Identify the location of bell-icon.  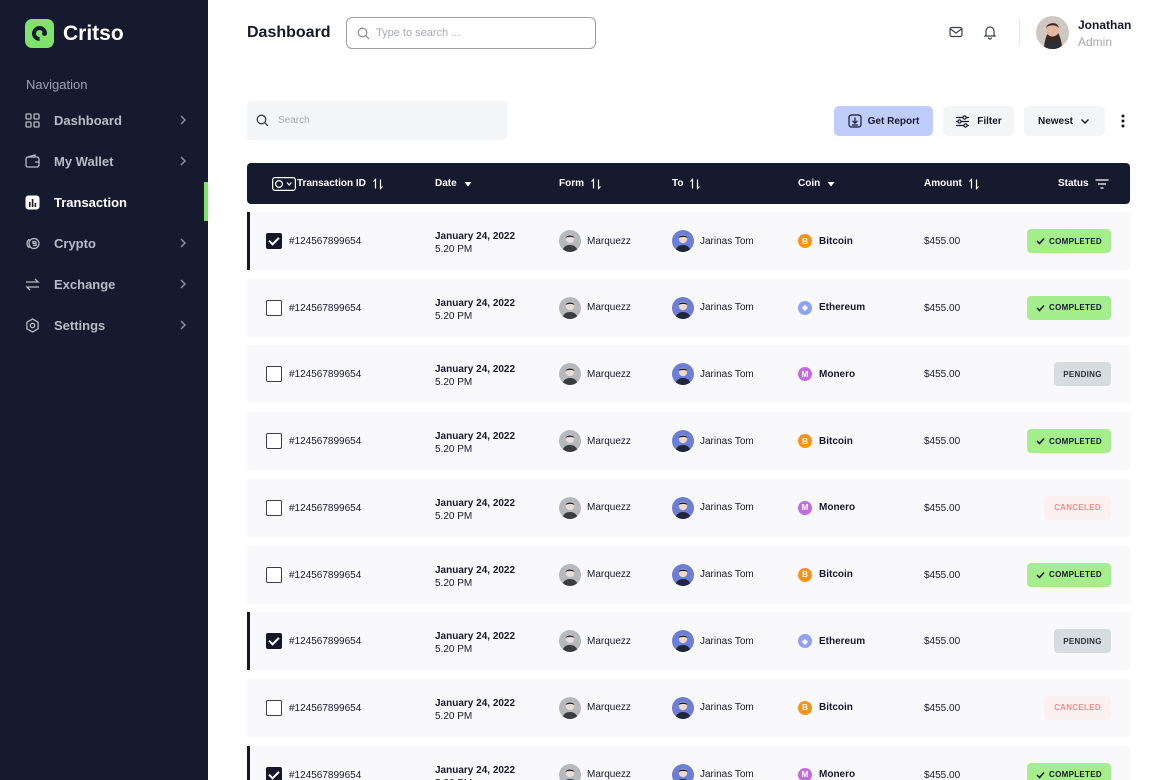
(990, 32).